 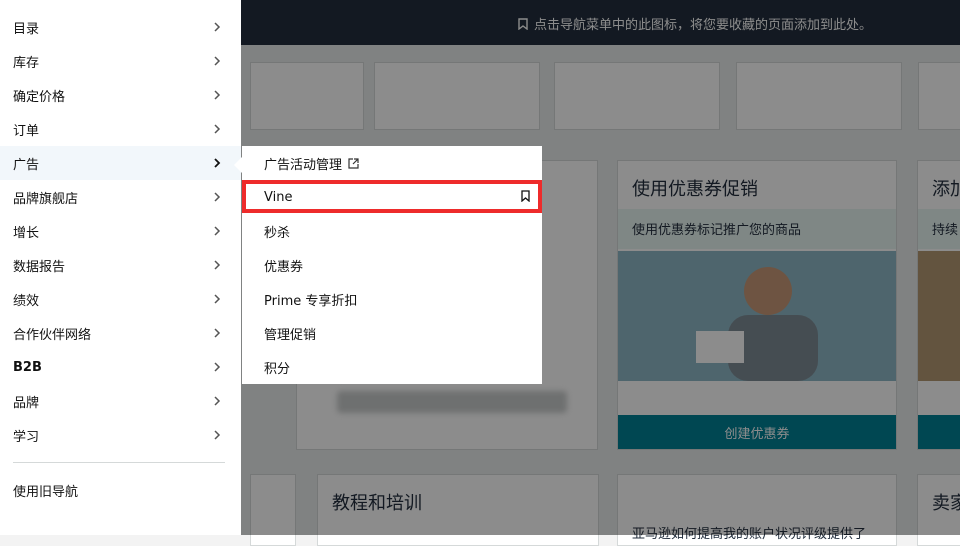 I want to click on nav-item-advertising: 广告, so click(x=120, y=163).